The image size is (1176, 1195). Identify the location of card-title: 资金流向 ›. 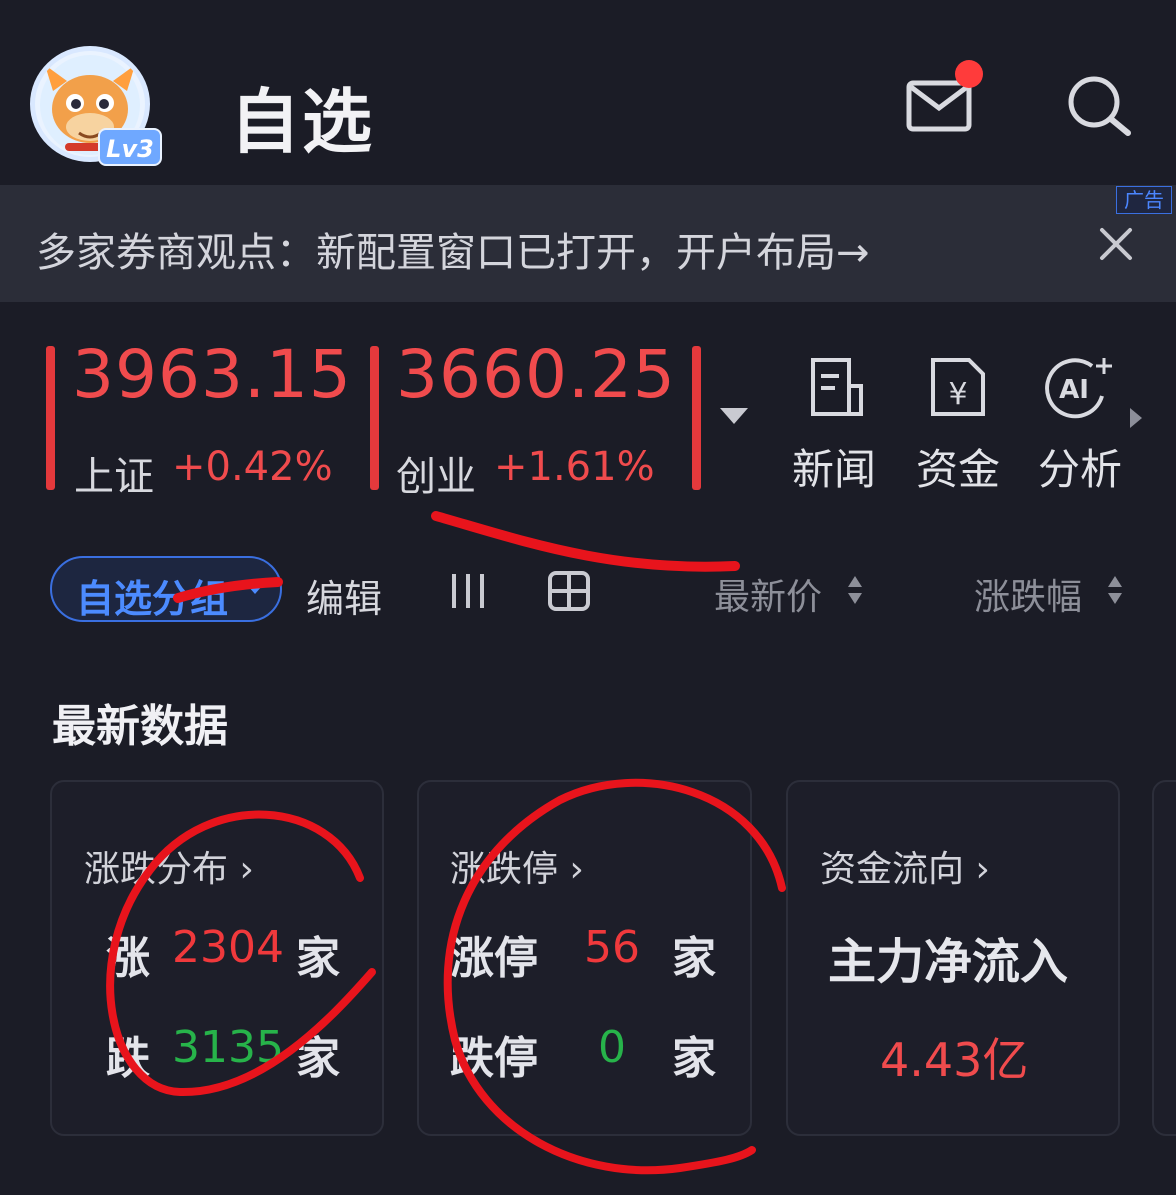
(905, 866).